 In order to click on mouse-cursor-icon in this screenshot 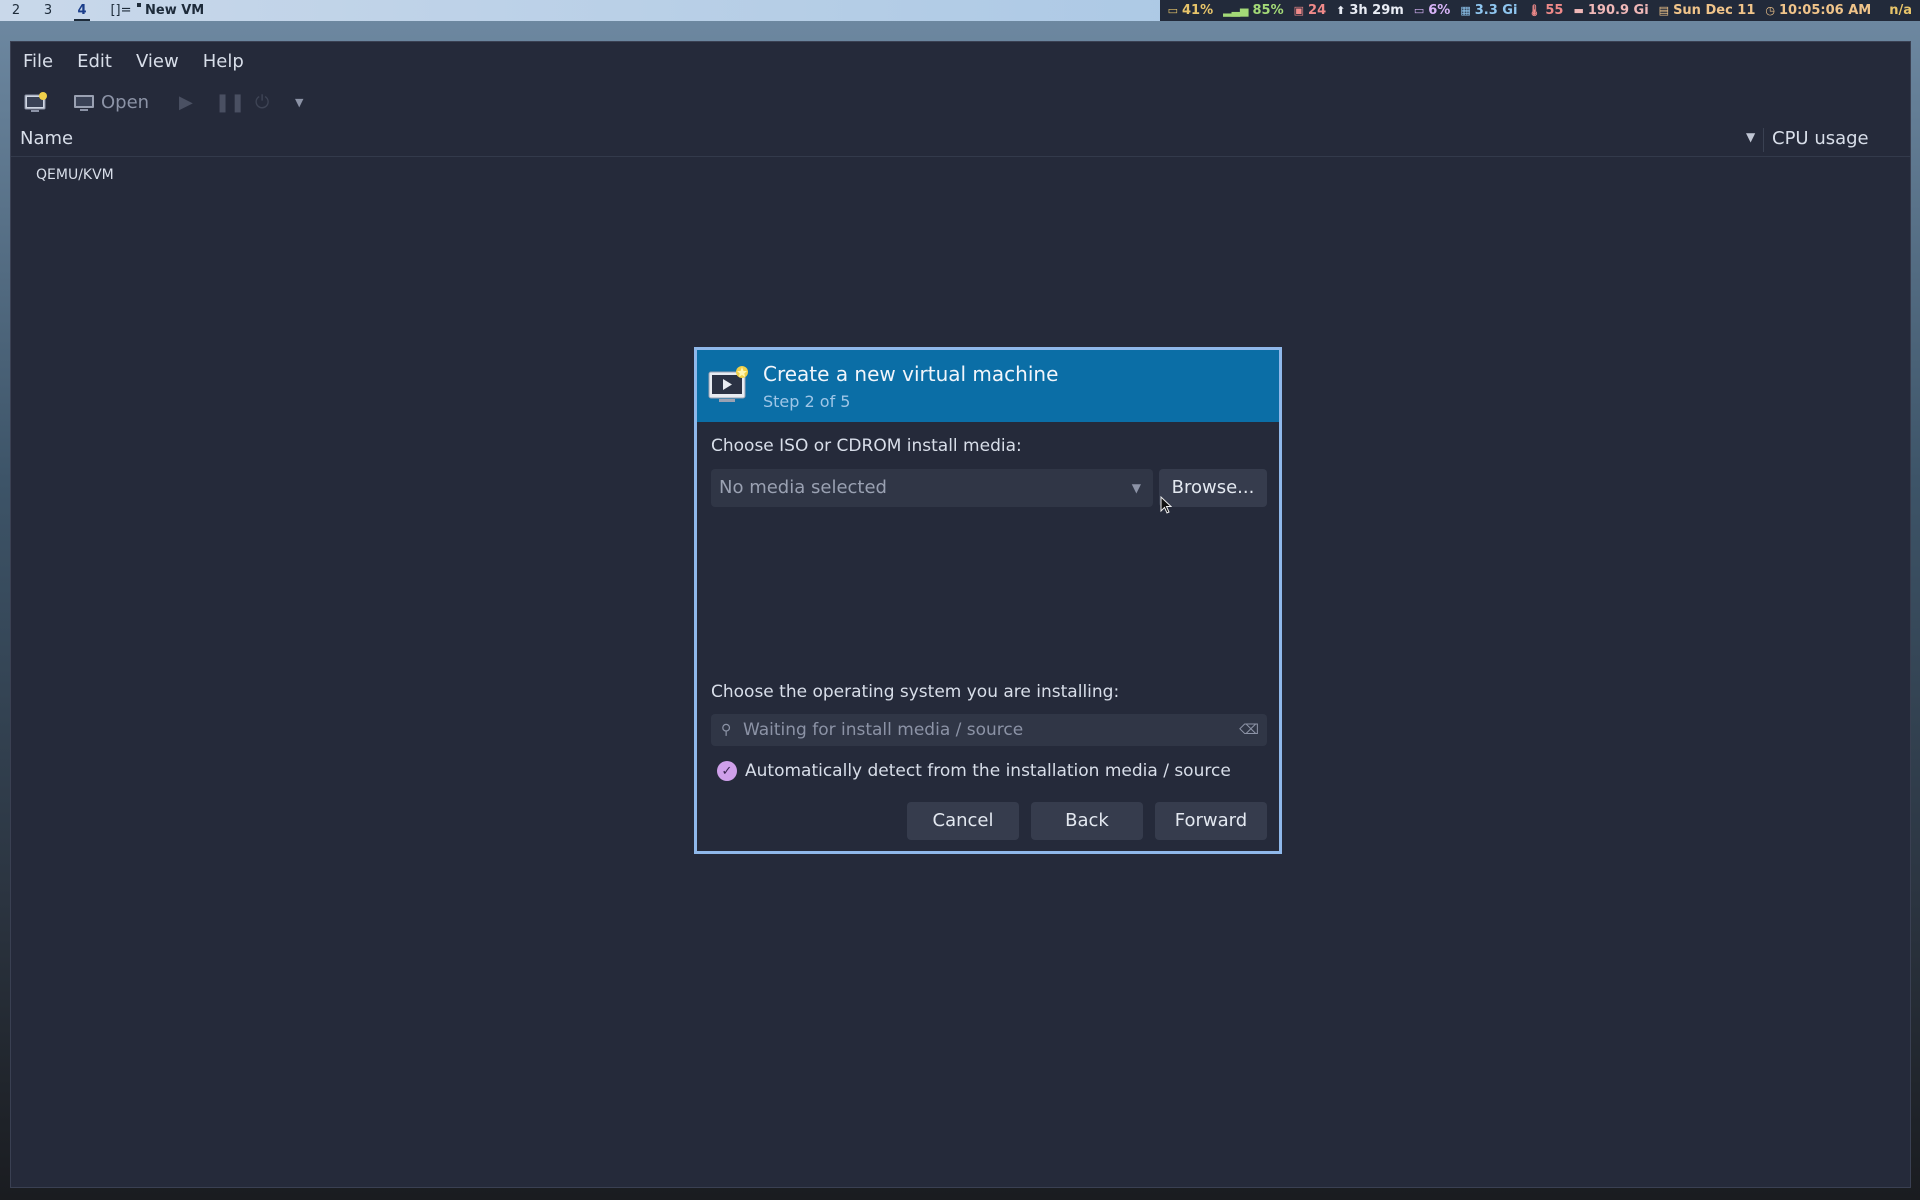, I will do `click(1166, 505)`.